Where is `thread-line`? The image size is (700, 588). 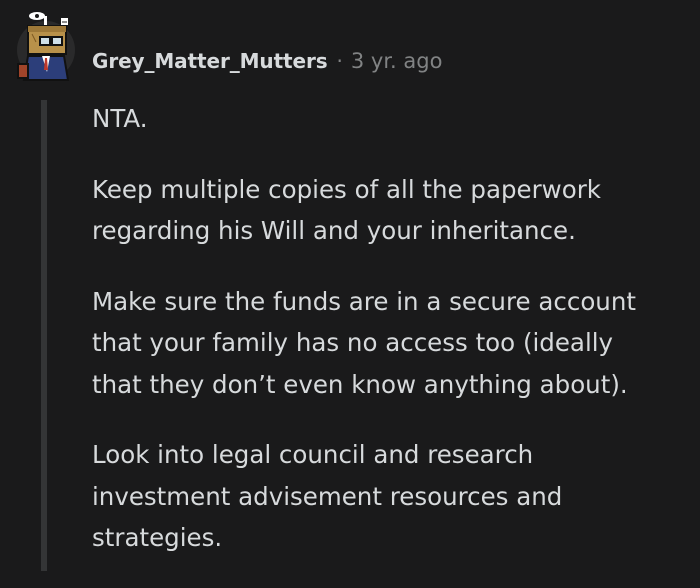 thread-line is located at coordinates (44, 335).